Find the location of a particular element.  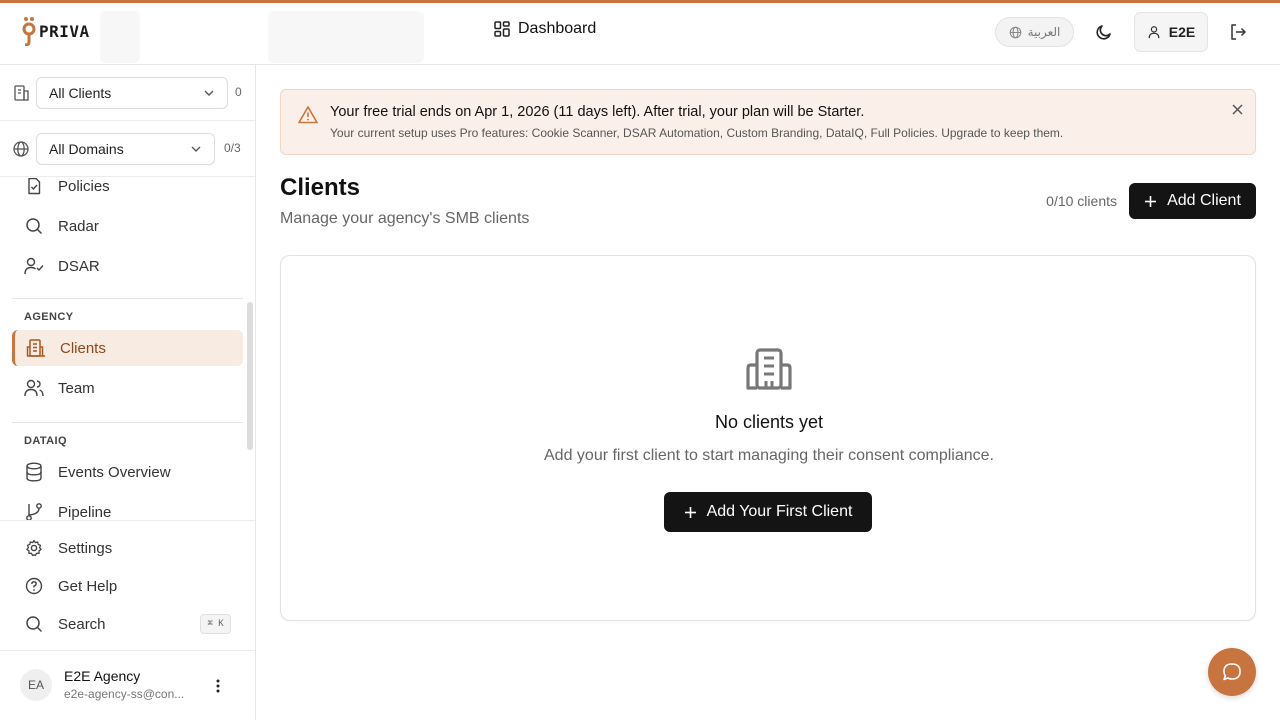

more-vertical-icon is located at coordinates (218, 686).